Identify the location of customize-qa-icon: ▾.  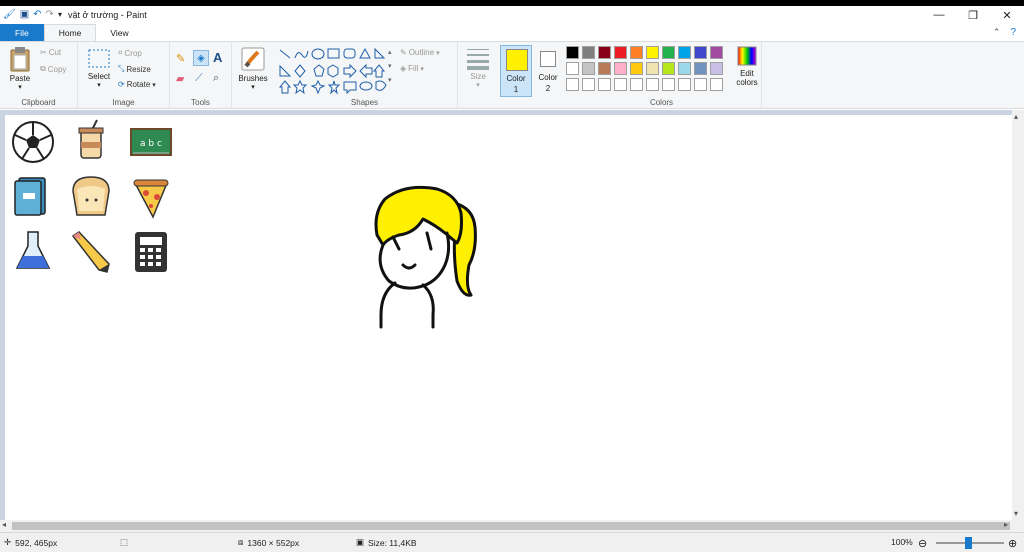
(60, 15).